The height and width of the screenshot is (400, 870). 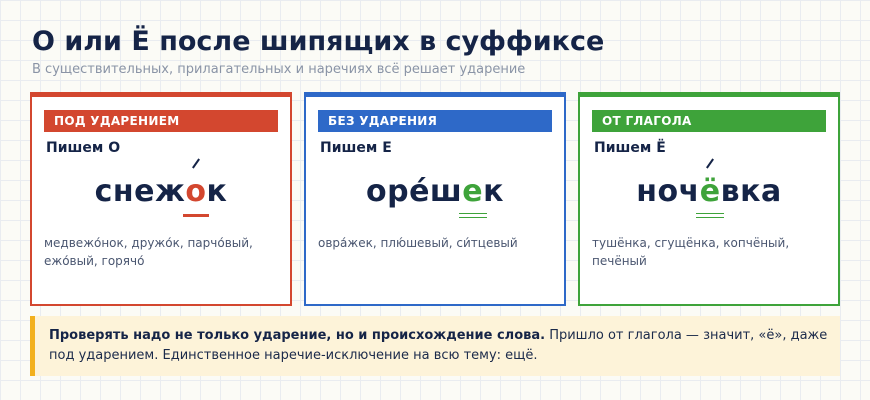 I want to click on highlighted-vowel: ё, so click(x=710, y=188).